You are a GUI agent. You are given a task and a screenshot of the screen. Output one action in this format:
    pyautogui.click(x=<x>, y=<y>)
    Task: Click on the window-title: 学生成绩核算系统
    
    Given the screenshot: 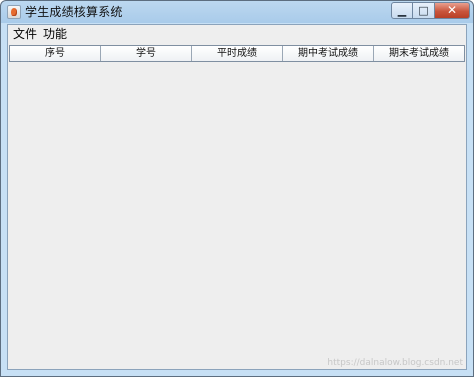 What is the action you would take?
    pyautogui.click(x=74, y=12)
    